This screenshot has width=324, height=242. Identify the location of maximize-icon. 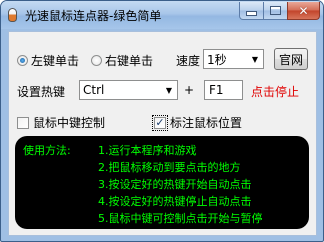
(275, 10).